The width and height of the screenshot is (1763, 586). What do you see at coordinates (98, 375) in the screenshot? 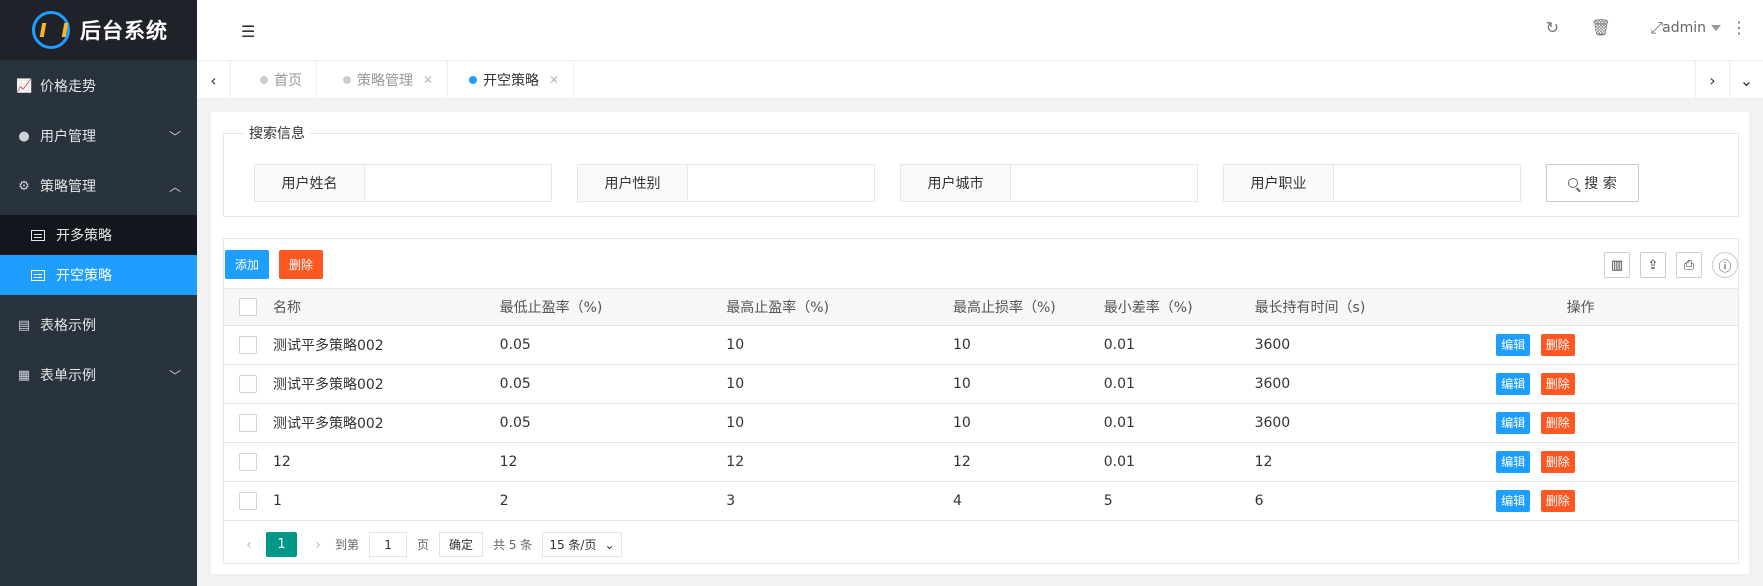
I see `sidebar-item-form-example: ▦ 表单示例 ﹀` at bounding box center [98, 375].